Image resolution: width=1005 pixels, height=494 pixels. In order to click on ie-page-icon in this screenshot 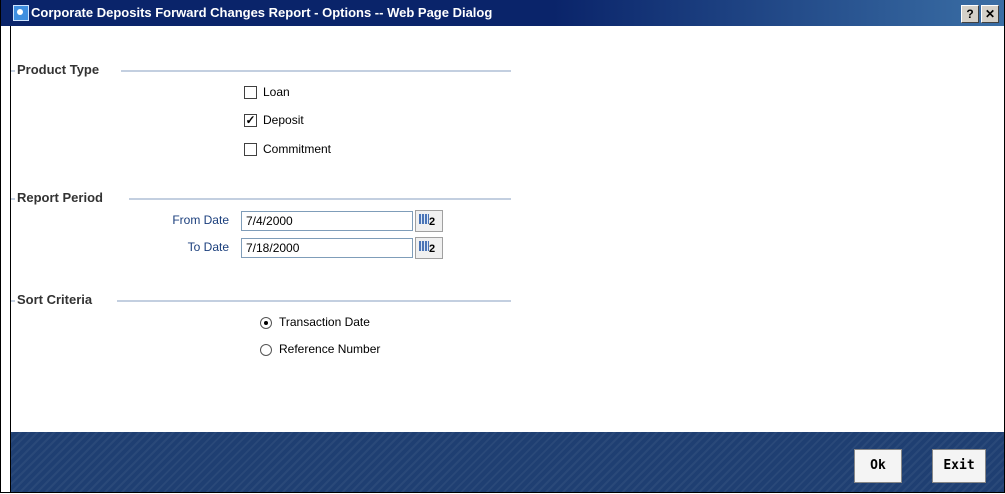, I will do `click(21, 13)`.